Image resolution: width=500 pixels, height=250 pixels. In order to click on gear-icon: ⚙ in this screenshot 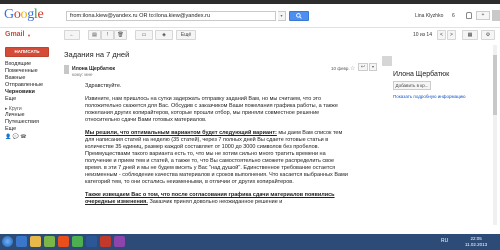, I will do `click(488, 35)`.